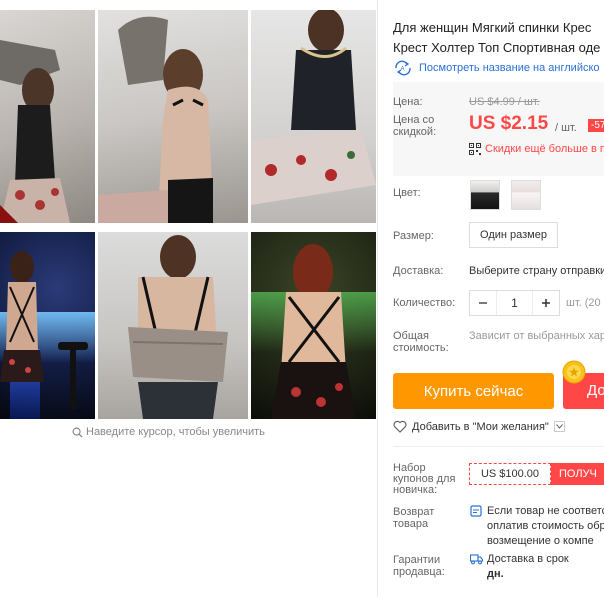 The width and height of the screenshot is (604, 597). Describe the element at coordinates (414, 518) in the screenshot. I see `return-policy-label: Возврат товара` at that location.